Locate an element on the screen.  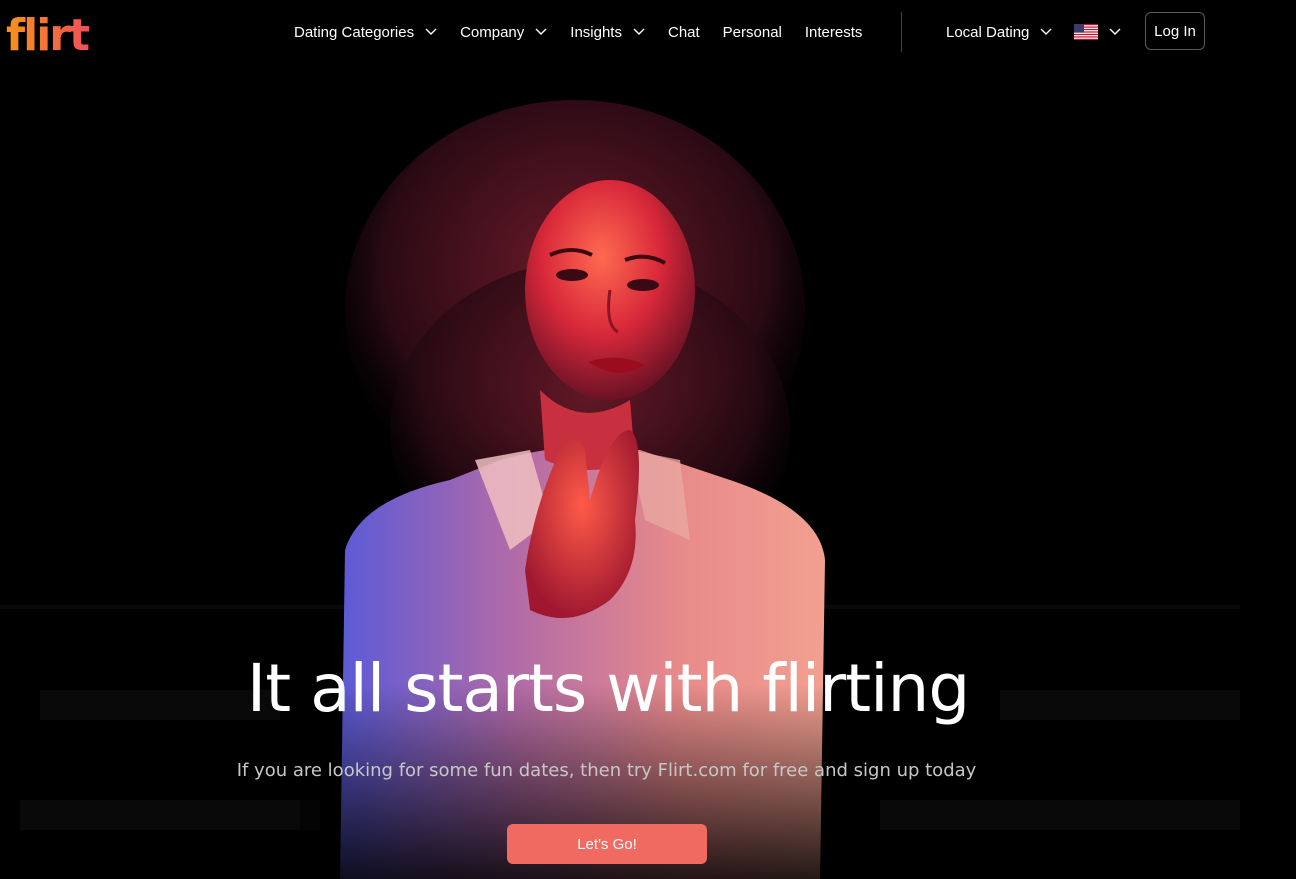
nav-personal-label: Personal is located at coordinates (752, 32).